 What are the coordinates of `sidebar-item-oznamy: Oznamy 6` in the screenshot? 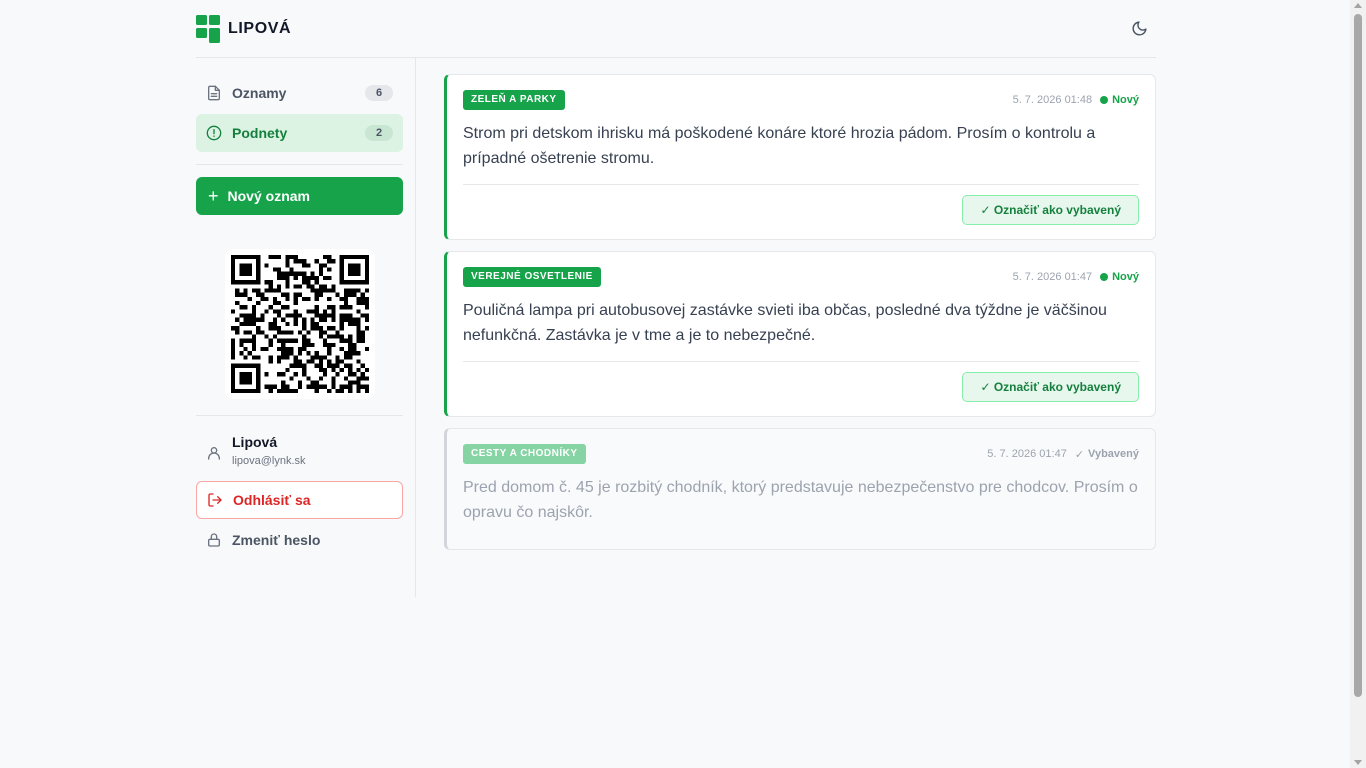 It's located at (299, 93).